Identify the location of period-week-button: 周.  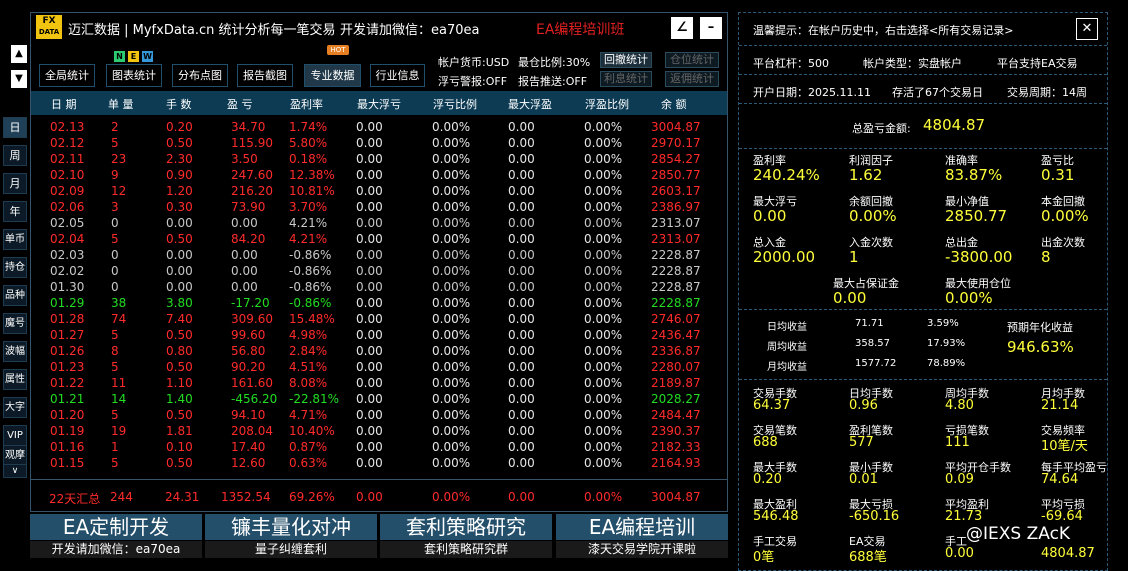
(15, 155).